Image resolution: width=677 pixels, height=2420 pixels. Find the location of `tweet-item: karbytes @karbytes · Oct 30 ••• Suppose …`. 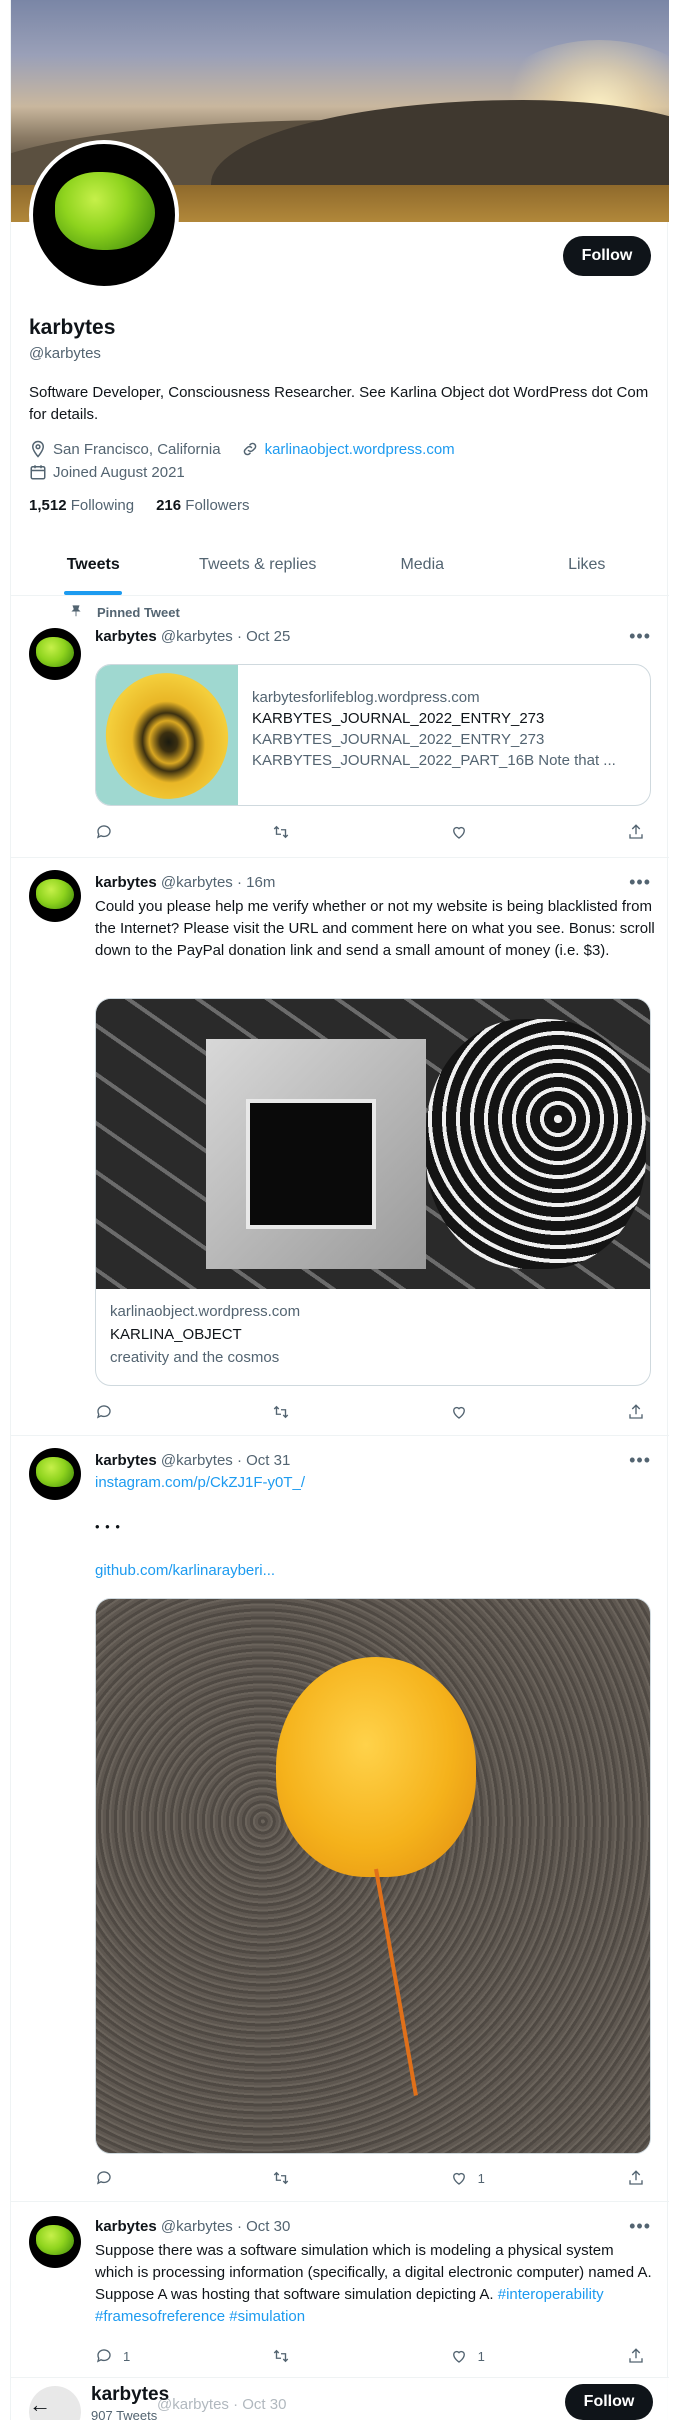

tweet-item: karbytes @karbytes · Oct 30 ••• Suppose … is located at coordinates (340, 2290).